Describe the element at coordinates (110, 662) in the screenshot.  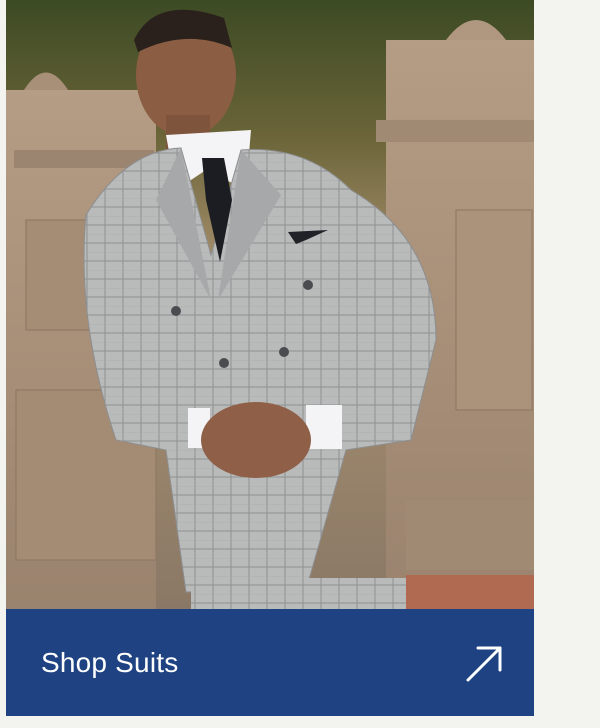
I see `shop-suits-label: Shop Suits` at that location.